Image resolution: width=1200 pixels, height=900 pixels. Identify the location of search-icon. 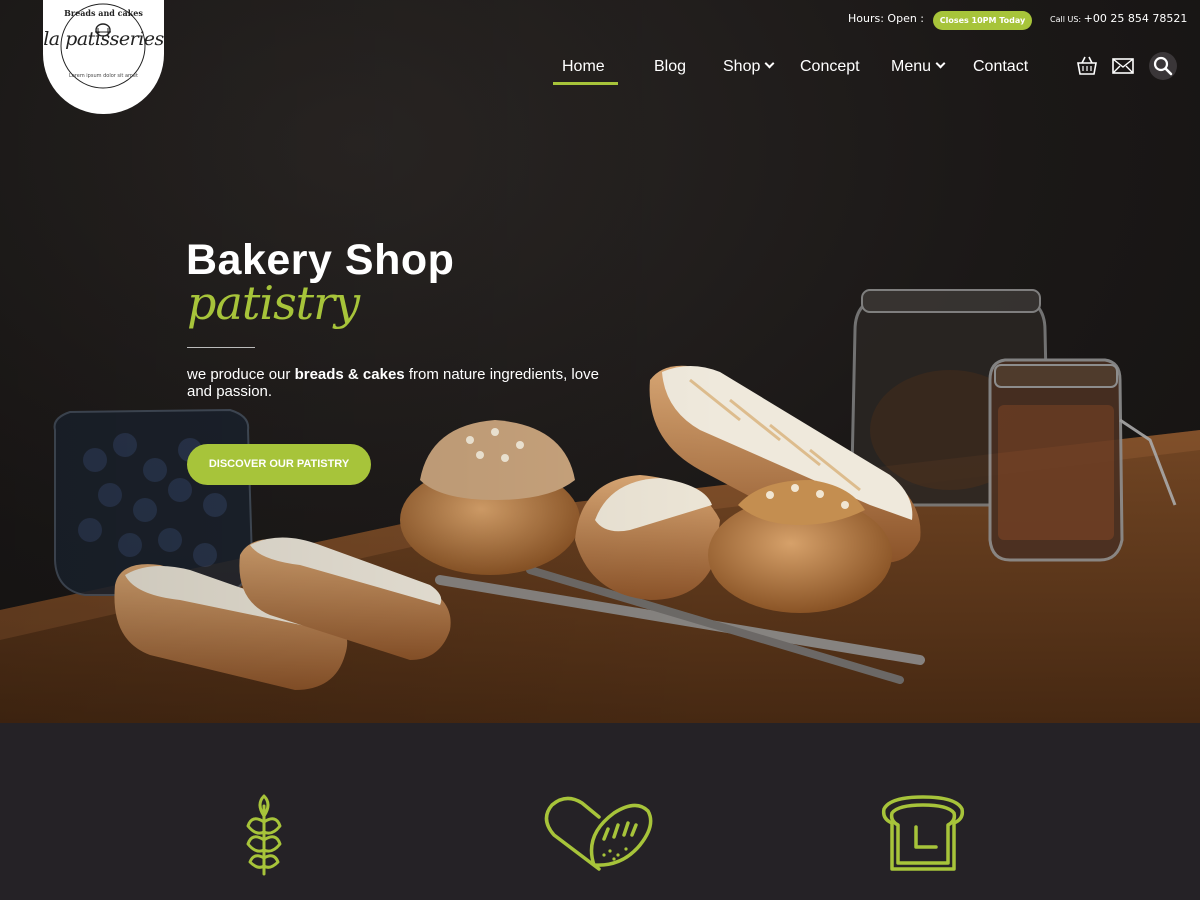
(1163, 66).